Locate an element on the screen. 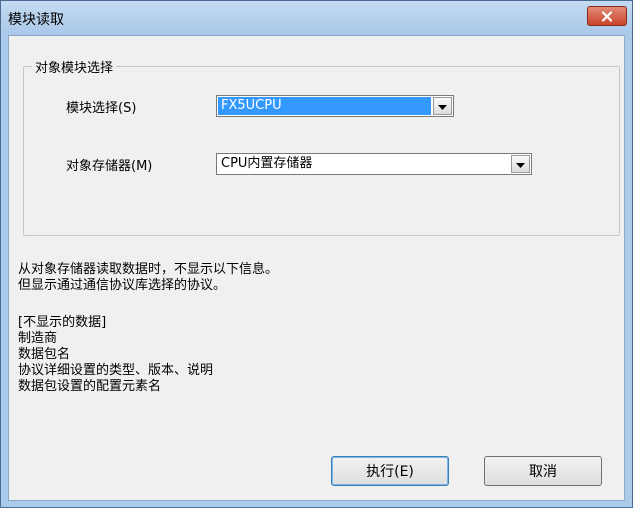  hidden-data-item: 数据包设置的配置元素名 is located at coordinates (90, 386).